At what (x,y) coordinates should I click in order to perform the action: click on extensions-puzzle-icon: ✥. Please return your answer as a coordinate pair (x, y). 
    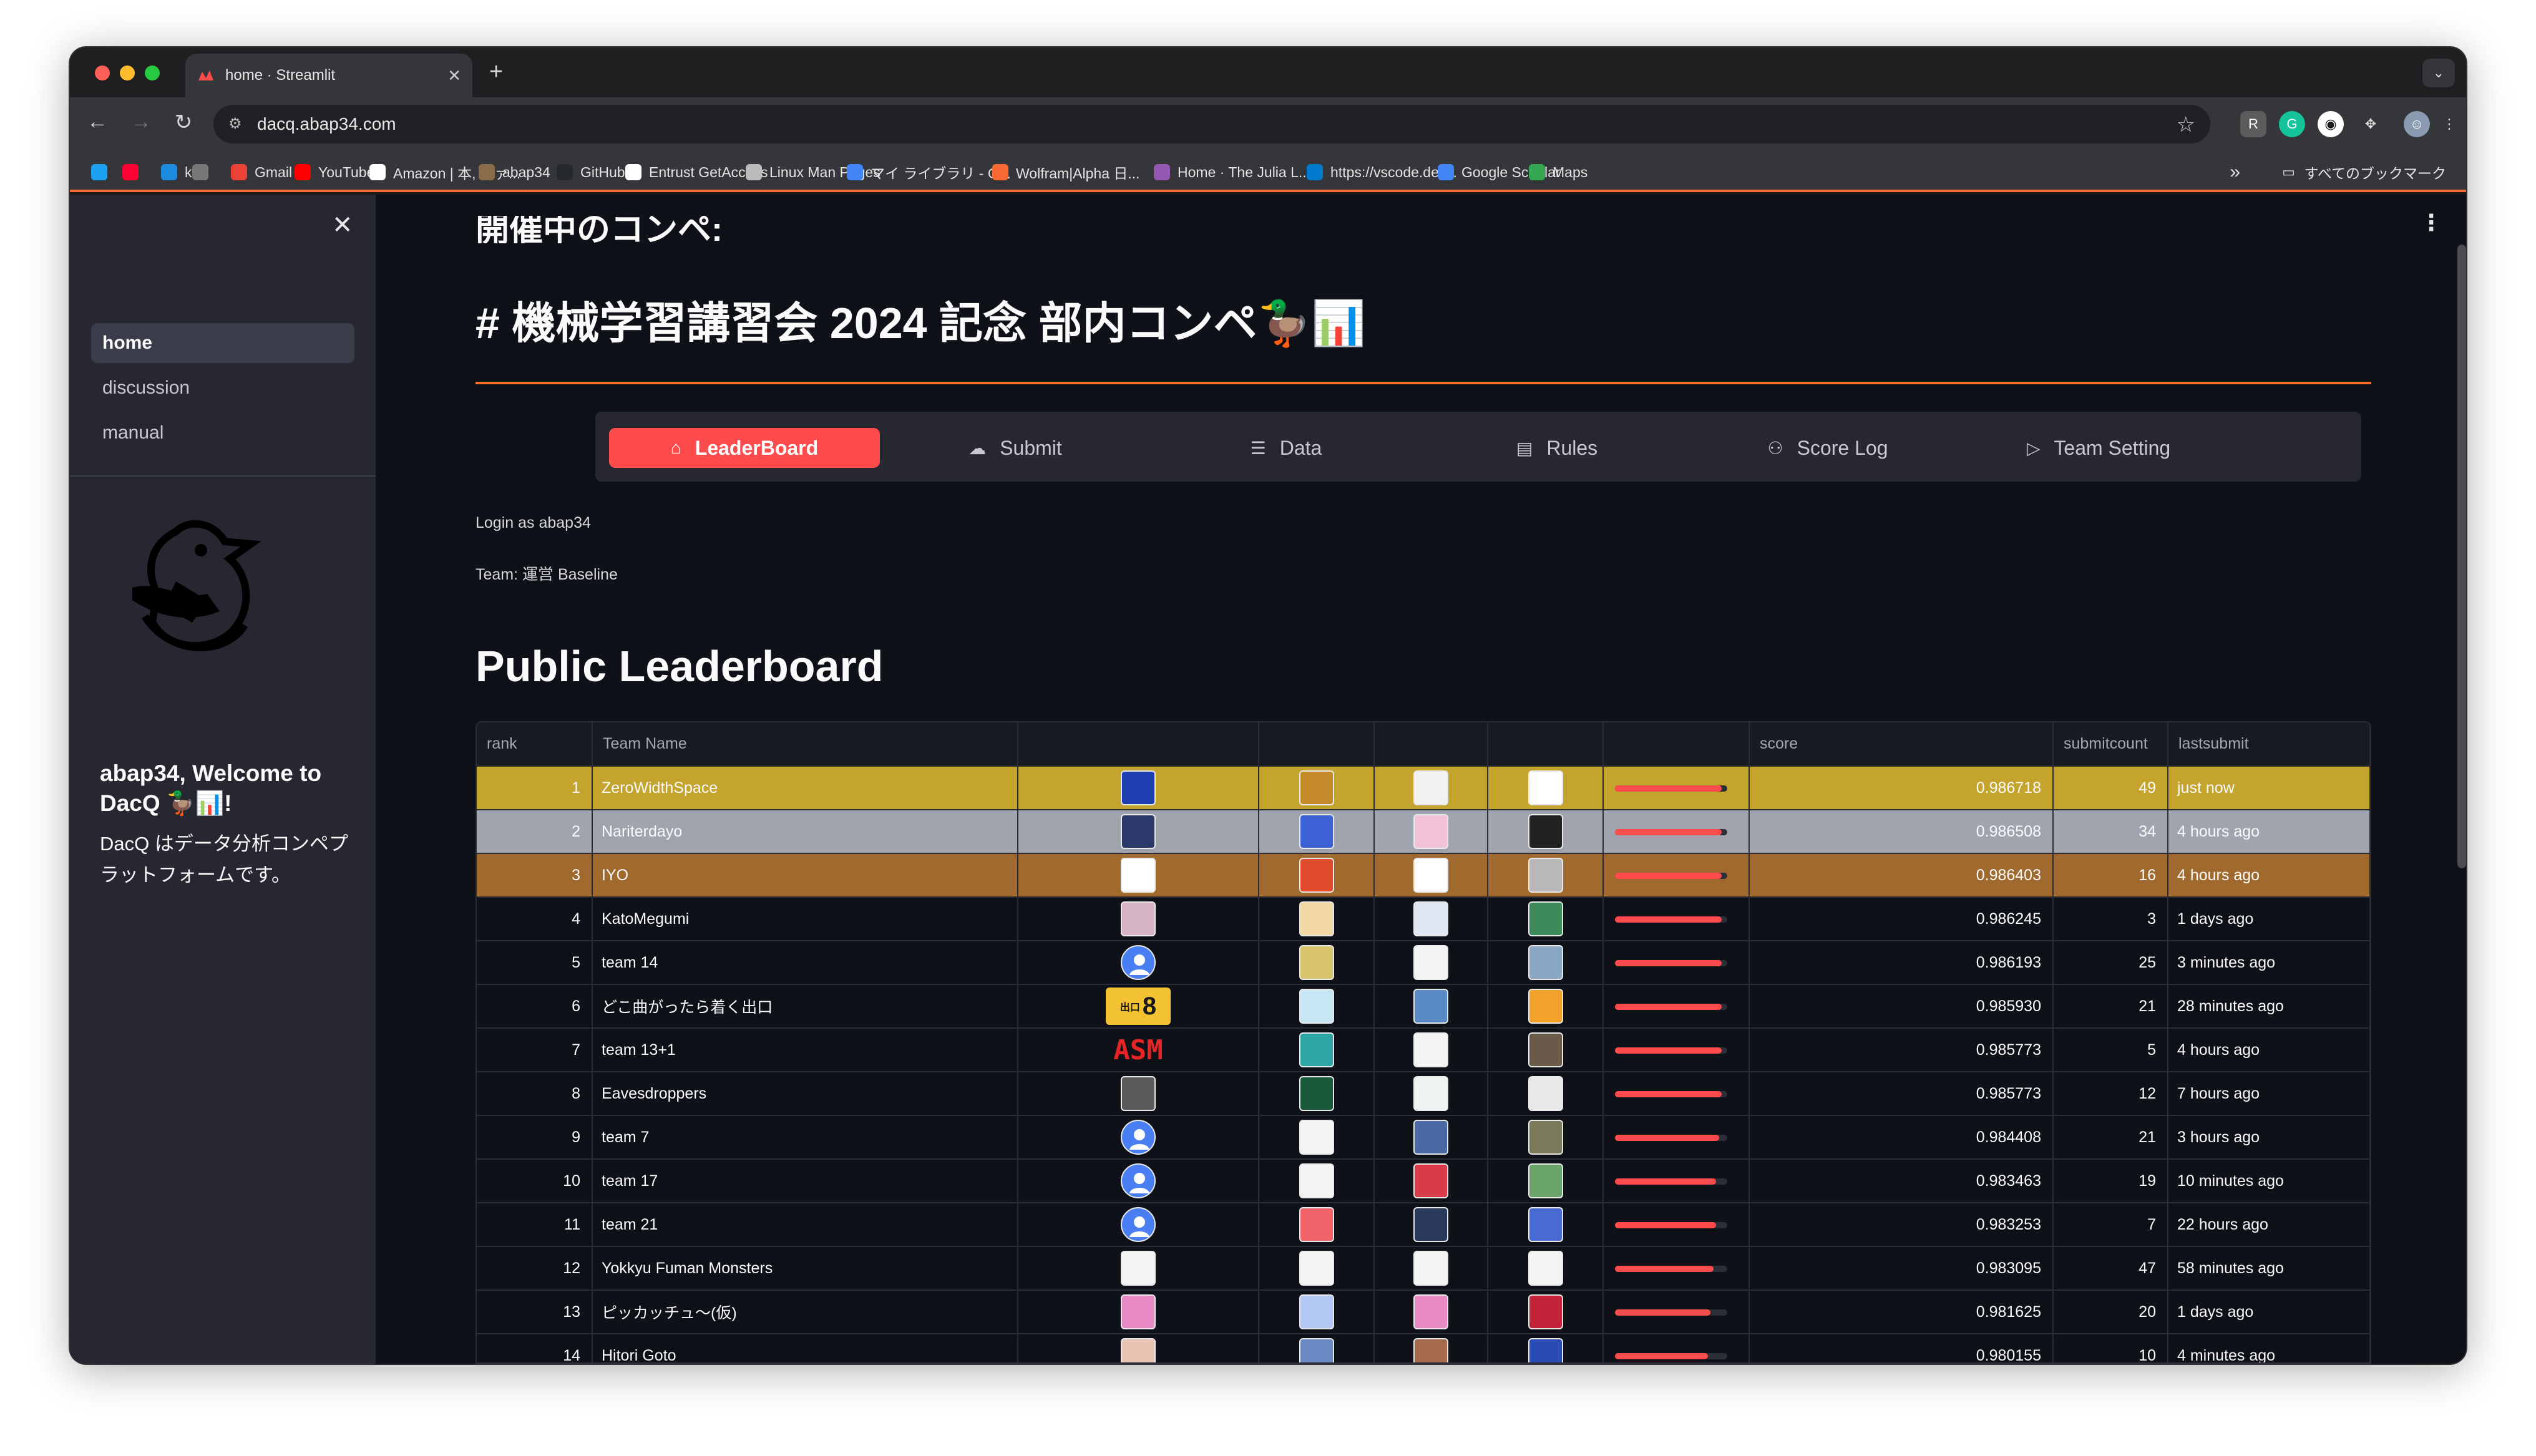
    Looking at the image, I should click on (2371, 124).